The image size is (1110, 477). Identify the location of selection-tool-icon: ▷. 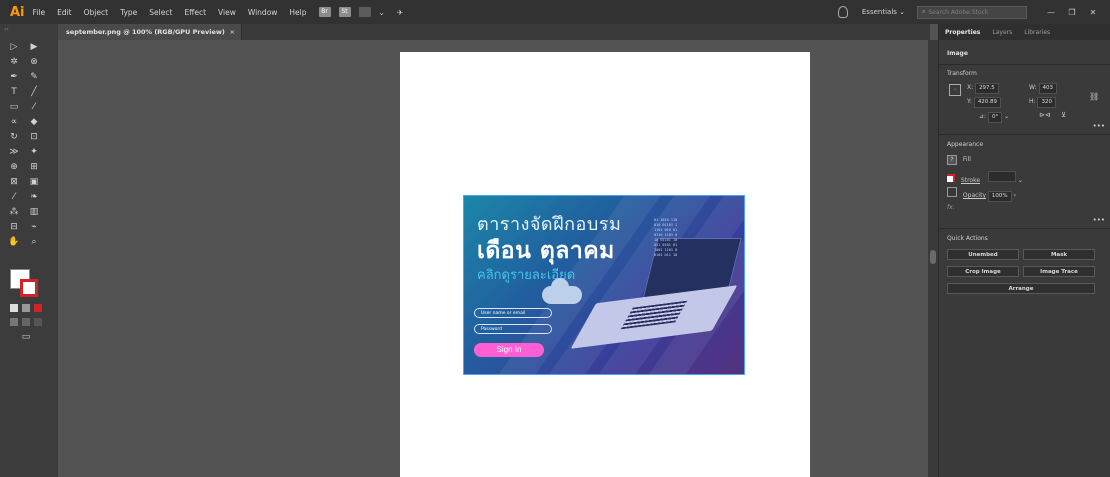
(14, 47).